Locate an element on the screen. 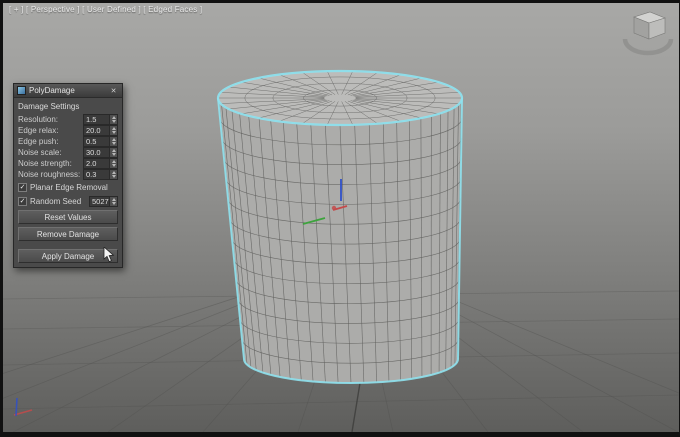 This screenshot has height=437, width=680. viewcube is located at coordinates (648, 33).